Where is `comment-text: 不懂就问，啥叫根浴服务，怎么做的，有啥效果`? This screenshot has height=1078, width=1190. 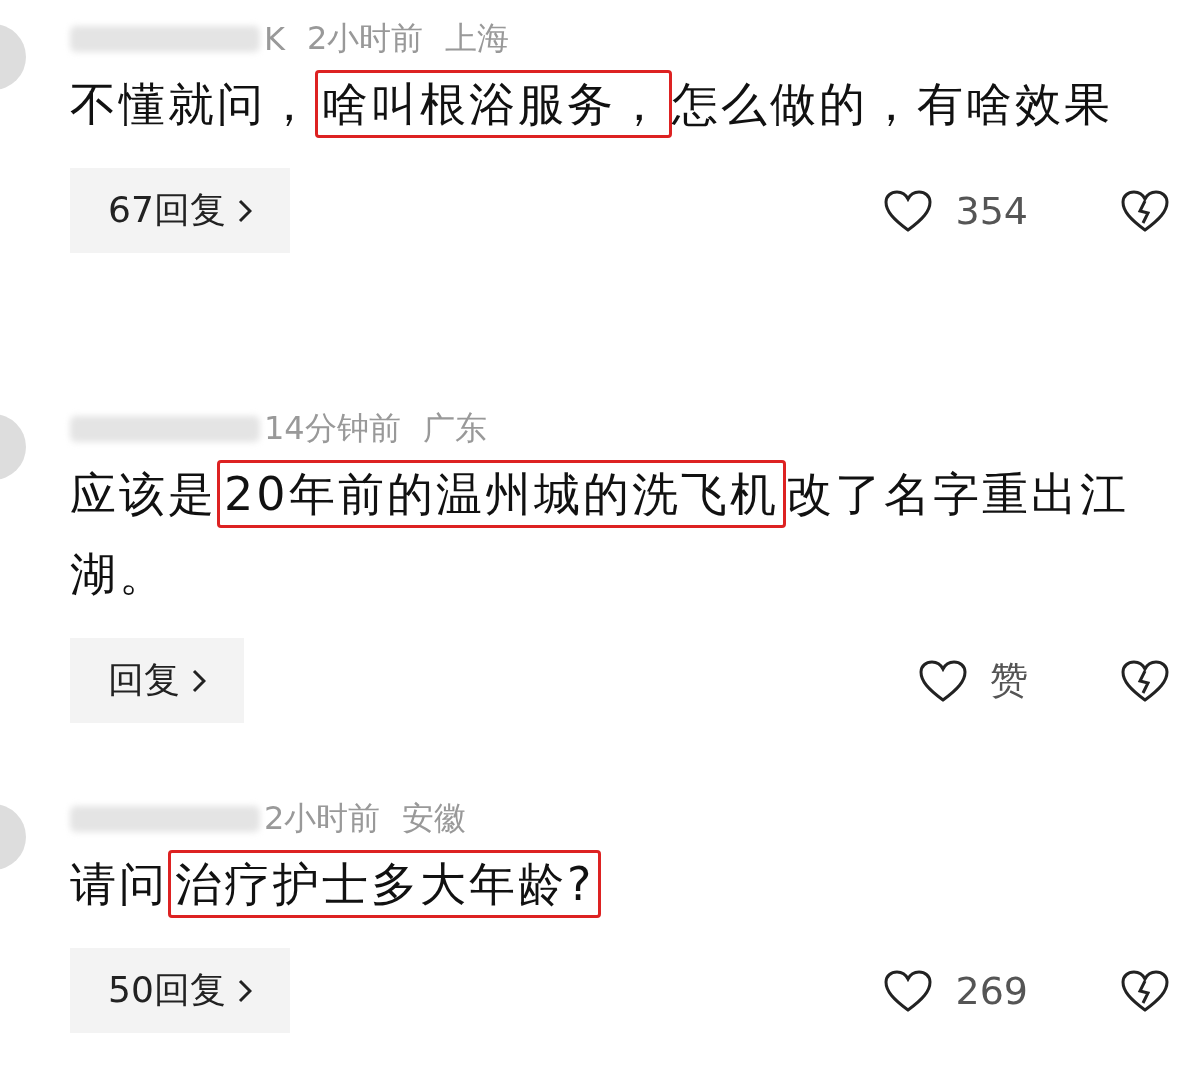
comment-text: 不懂就问，啥叫根浴服务，怎么做的，有啥效果 is located at coordinates (620, 104).